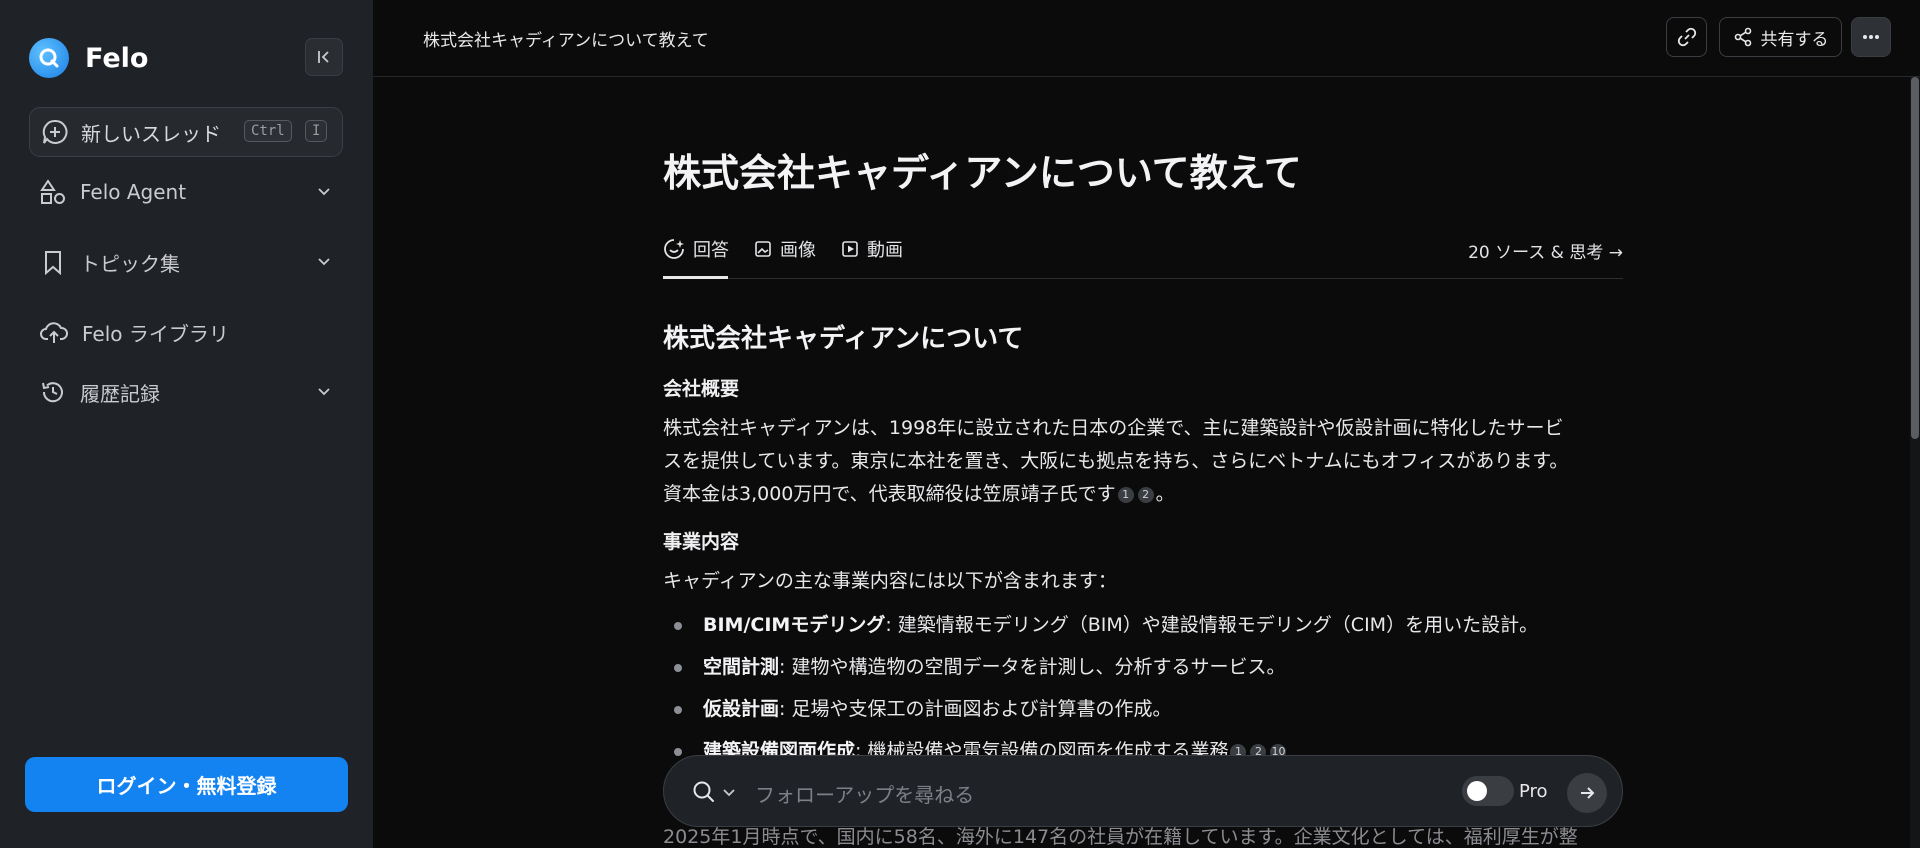  What do you see at coordinates (741, 709) in the screenshot?
I see `list-item-term: 仮設計画` at bounding box center [741, 709].